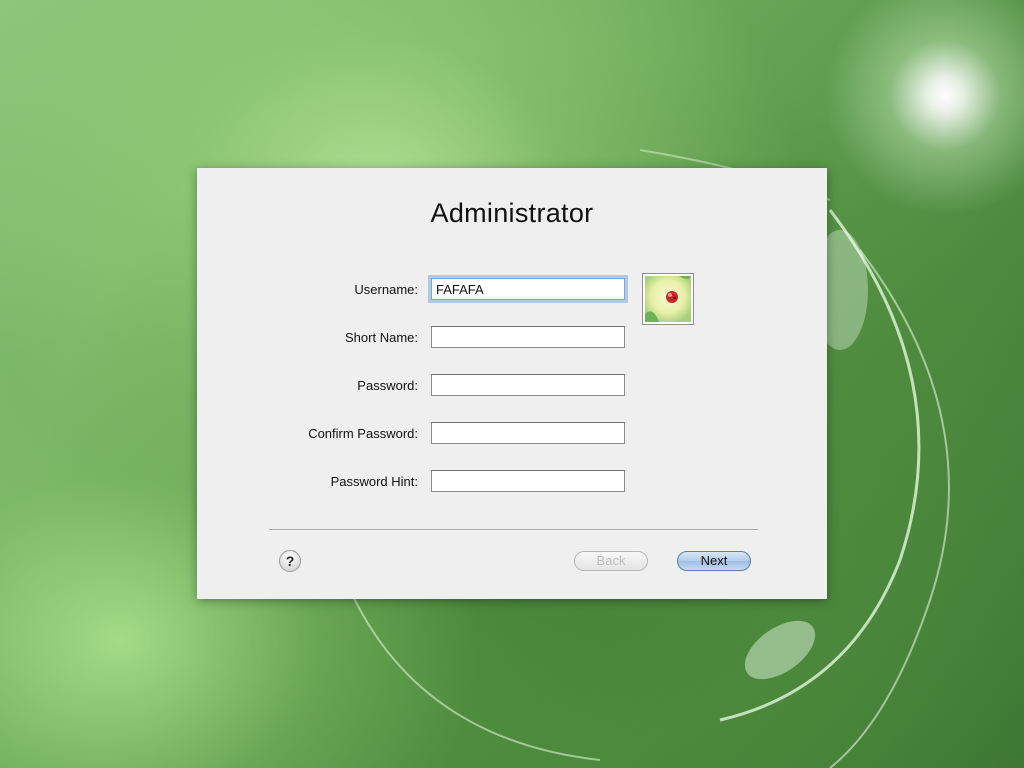 This screenshot has height=768, width=1024. What do you see at coordinates (528, 337) in the screenshot?
I see `short-name-input` at bounding box center [528, 337].